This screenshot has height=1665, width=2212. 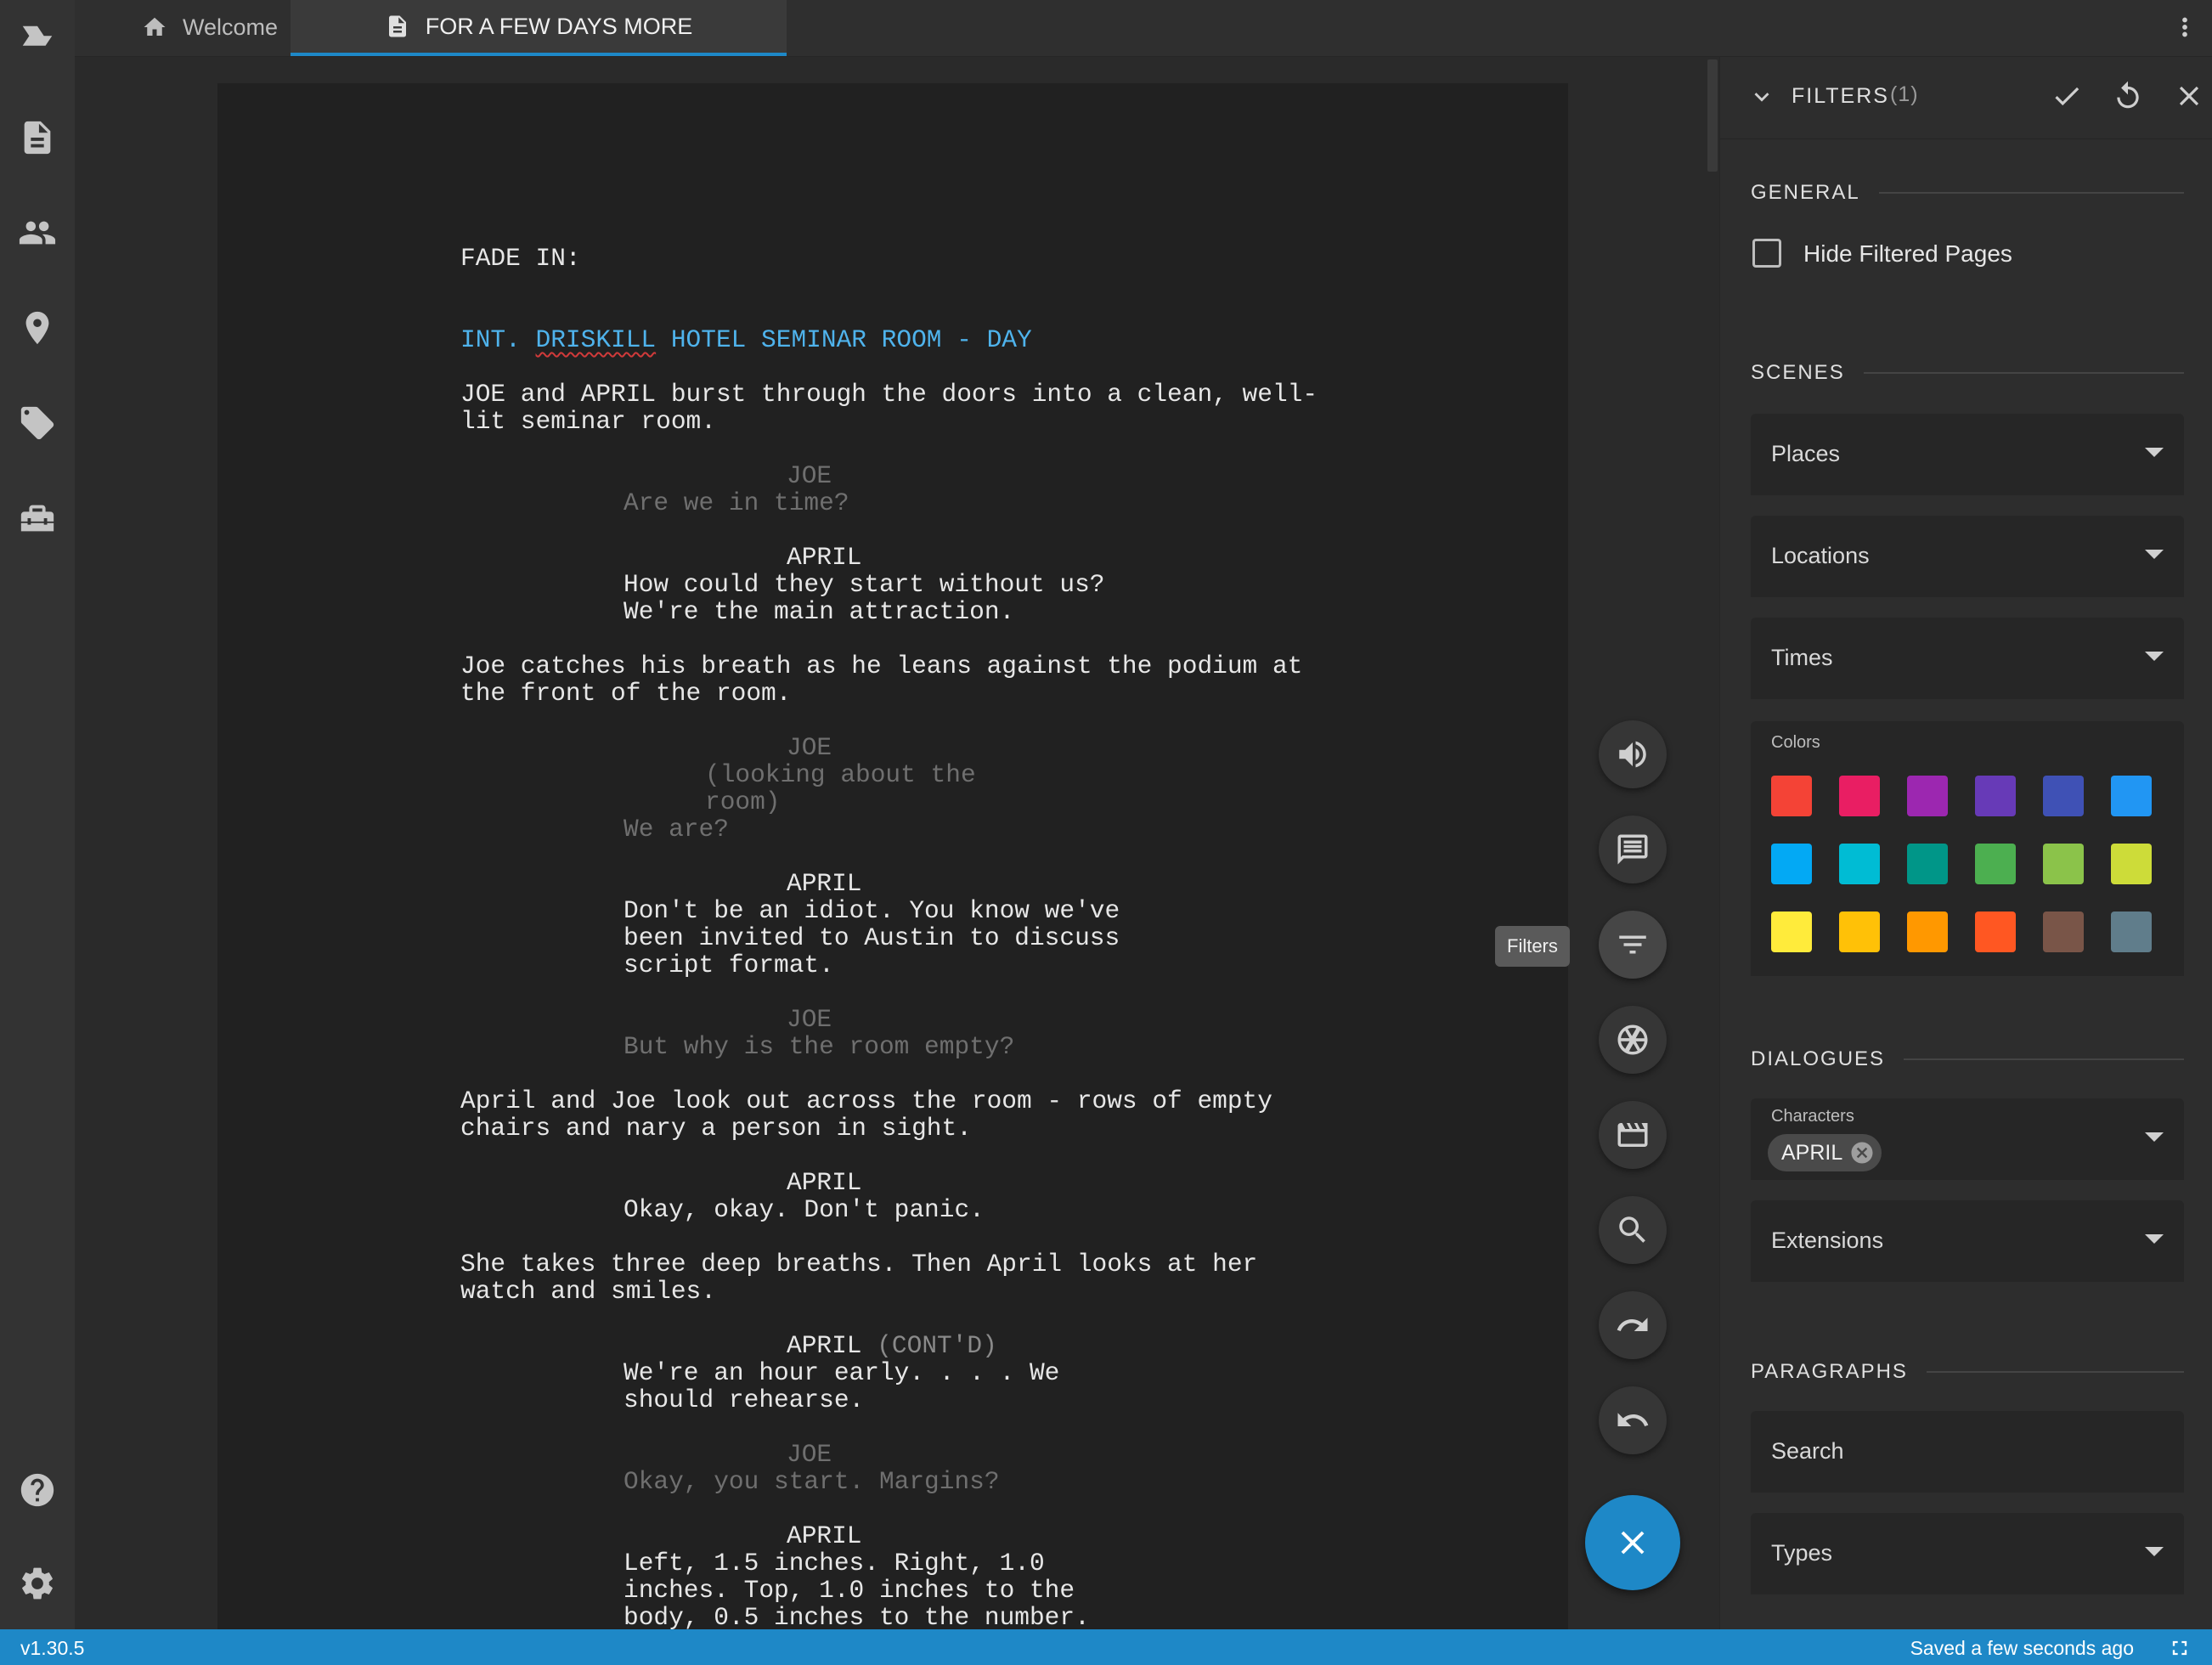 I want to click on filter-icon, so click(x=1633, y=944).